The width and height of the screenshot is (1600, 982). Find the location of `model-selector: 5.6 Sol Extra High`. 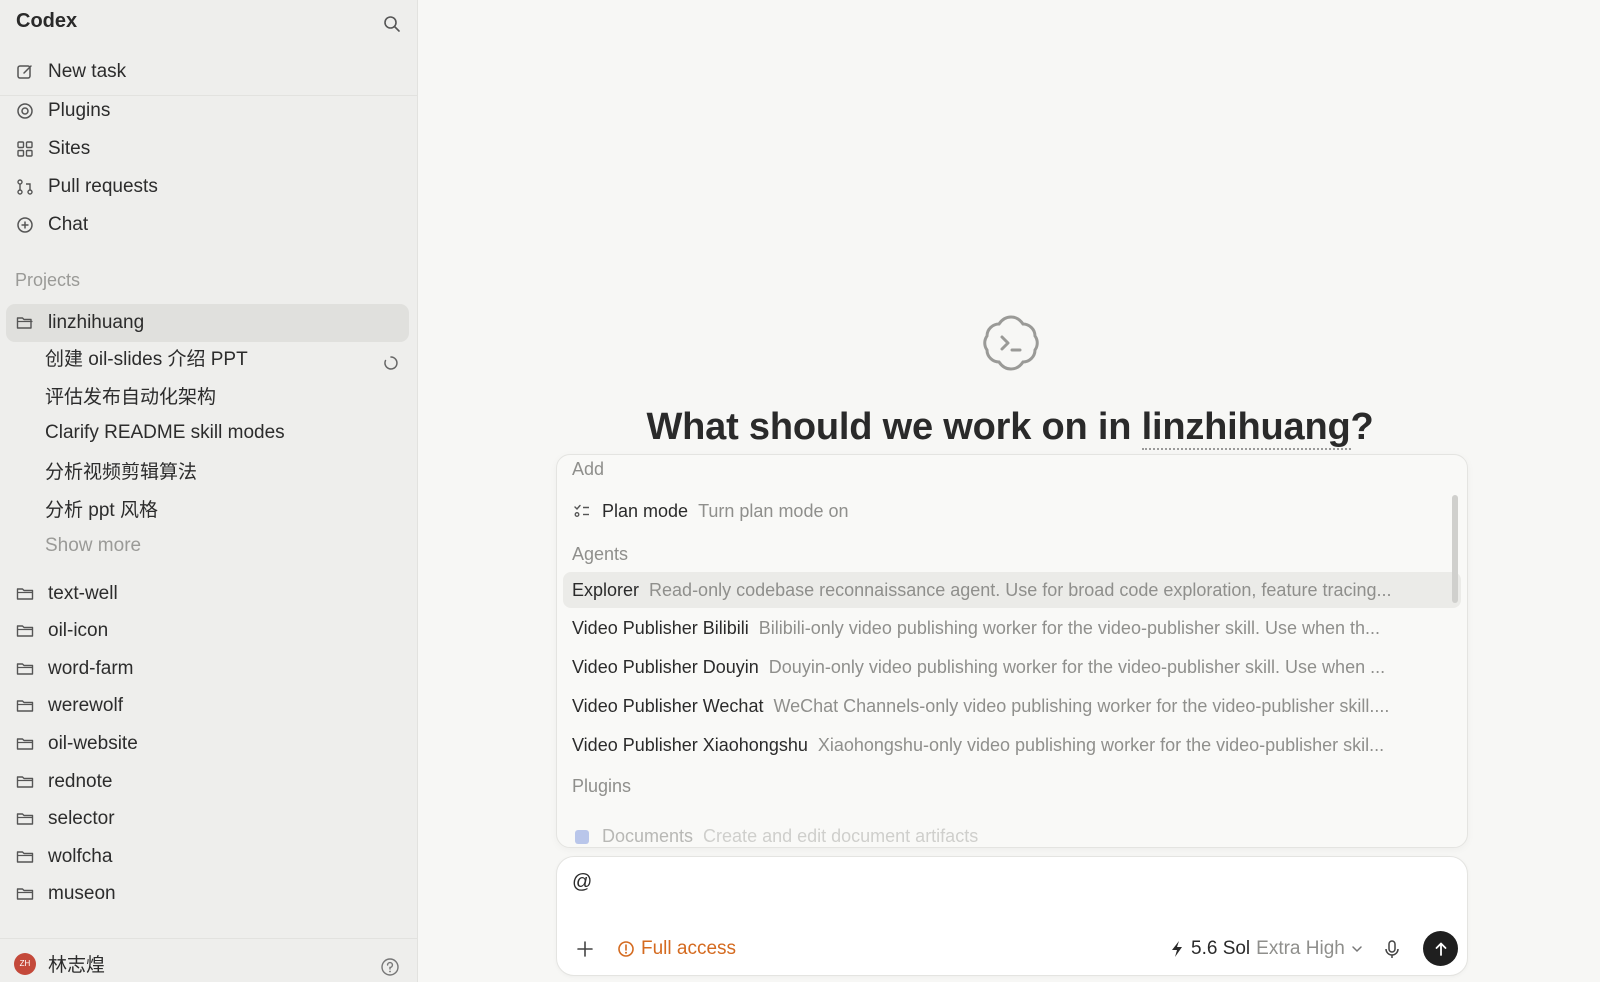

model-selector: 5.6 Sol Extra High is located at coordinates (1266, 949).